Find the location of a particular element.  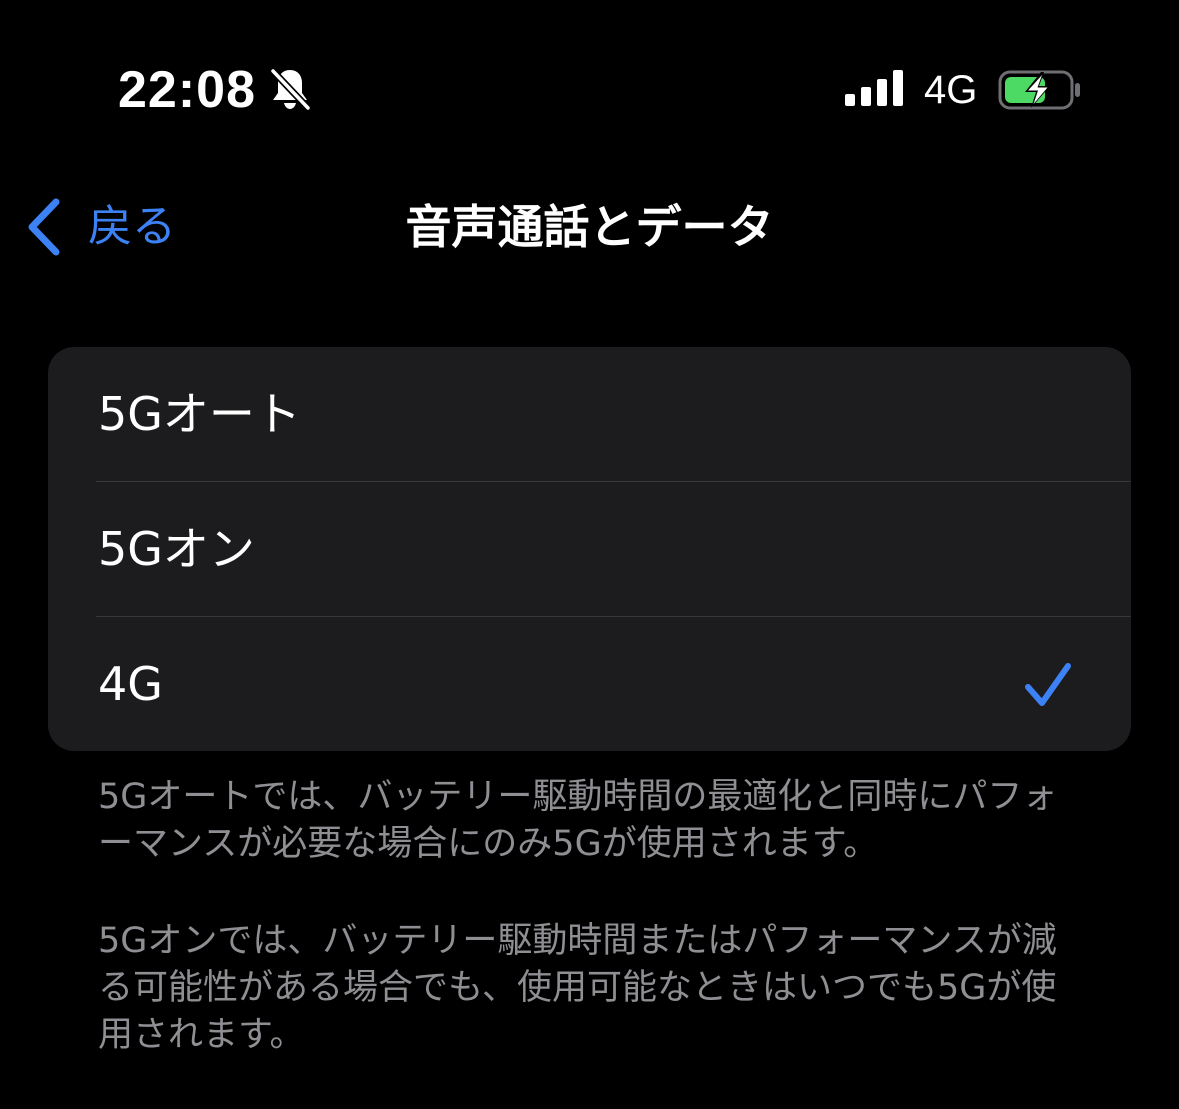

option-label: 5Gオン is located at coordinates (176, 549).